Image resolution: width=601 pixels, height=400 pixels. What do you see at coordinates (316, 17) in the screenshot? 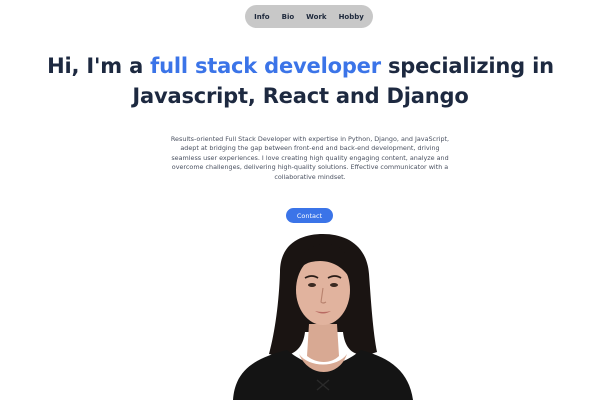
I see `nav-item-work: Work` at bounding box center [316, 17].